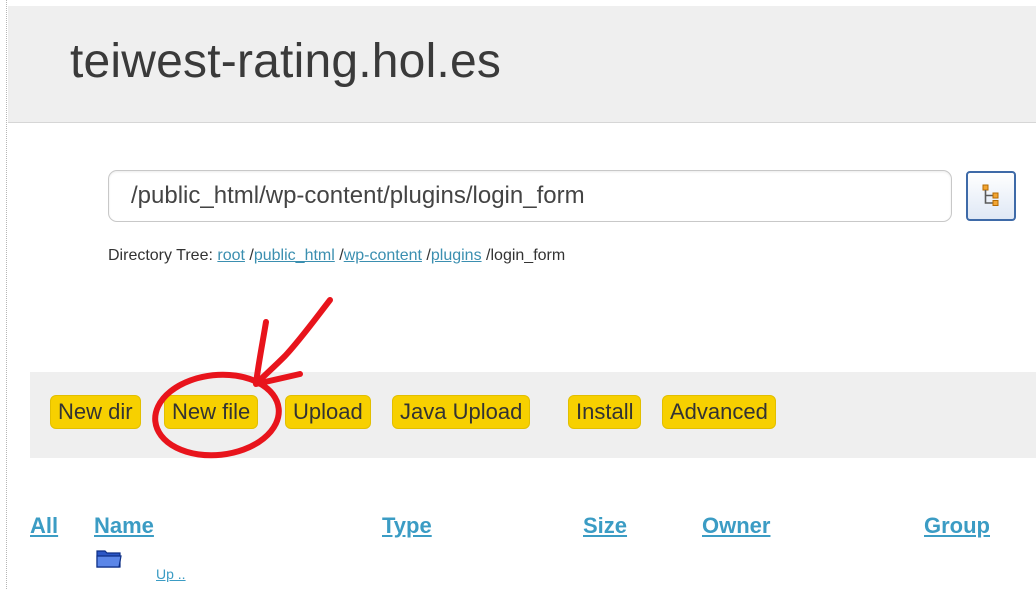  Describe the element at coordinates (407, 526) in the screenshot. I see `column-type: Type` at that location.